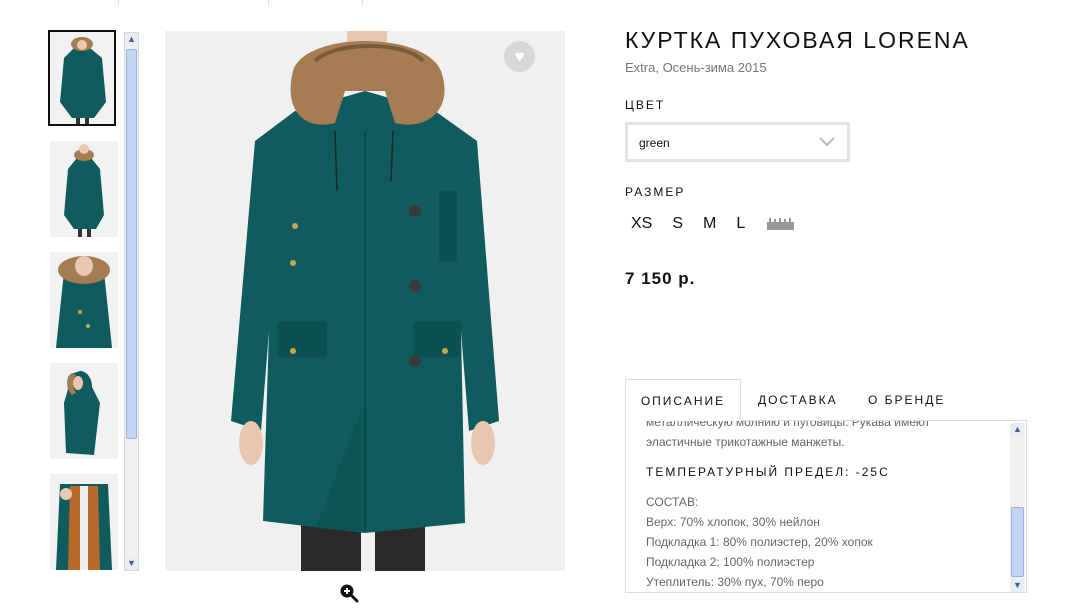 Image resolution: width=1088 pixels, height=611 pixels. I want to click on size-option-s: S, so click(677, 224).